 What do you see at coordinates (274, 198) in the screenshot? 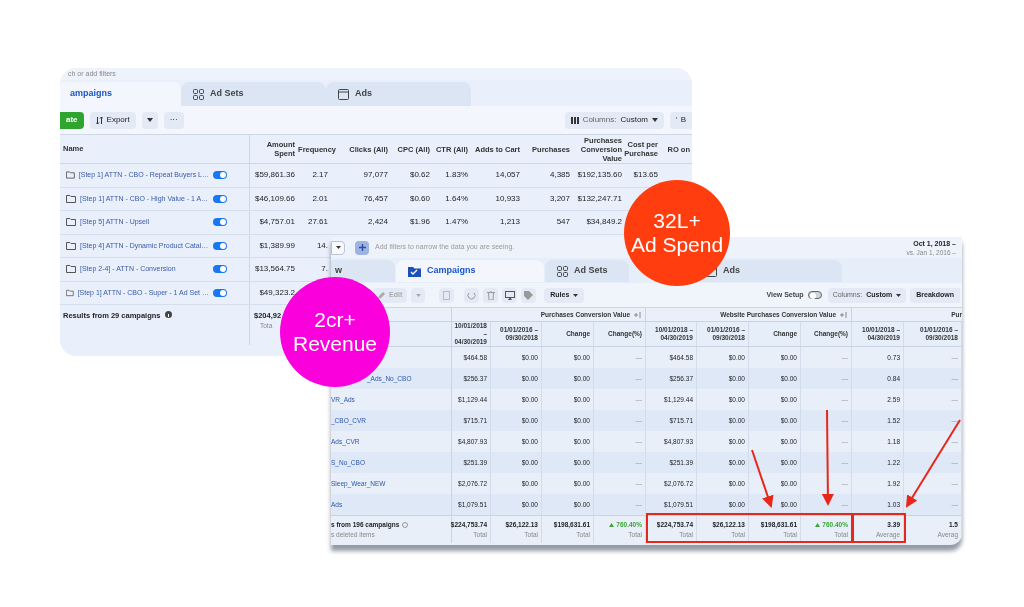
I see `table-cell: $46,109.66` at bounding box center [274, 198].